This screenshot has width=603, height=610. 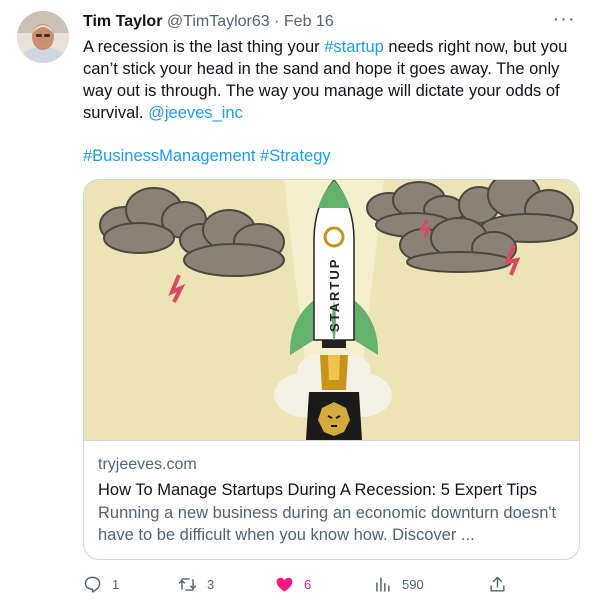 What do you see at coordinates (564, 20) in the screenshot?
I see `more-options-icon: ···` at bounding box center [564, 20].